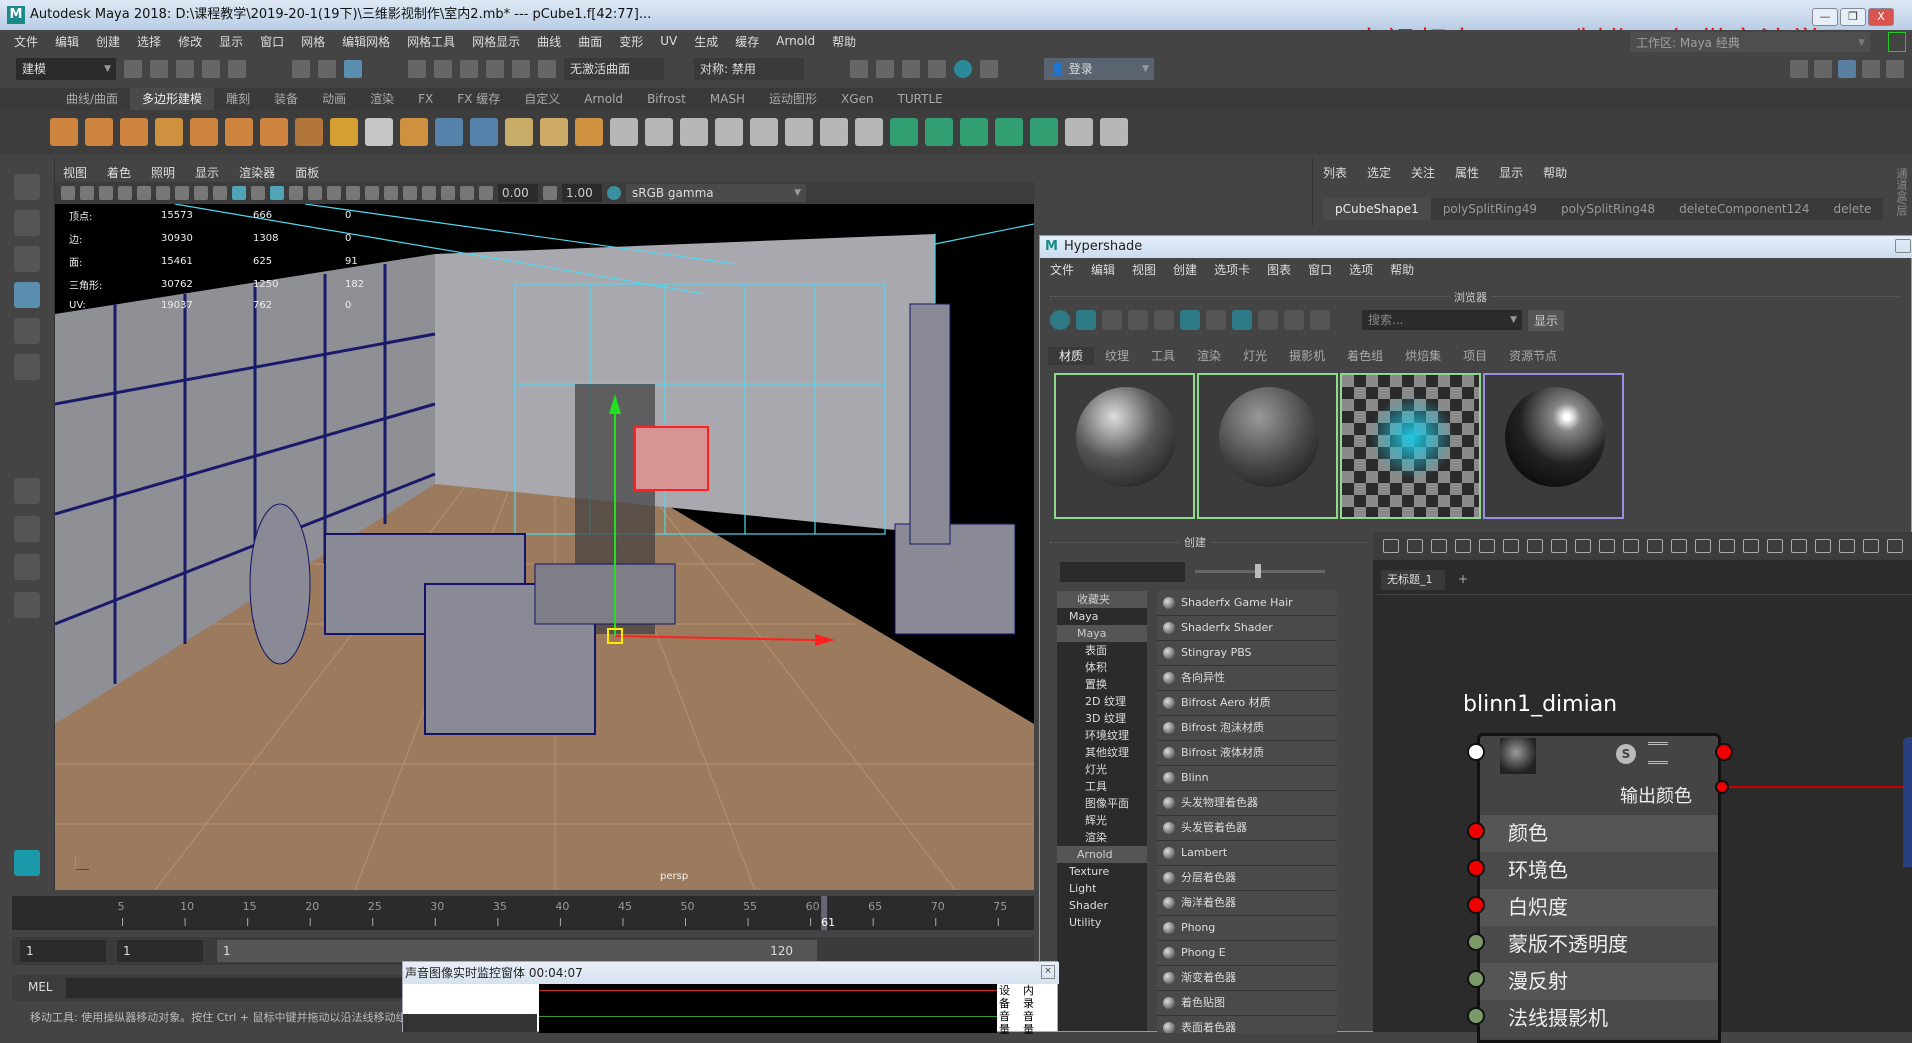 This screenshot has height=1043, width=1912. I want to click on node-attribute: 蒙版不透明度, so click(1599, 944).